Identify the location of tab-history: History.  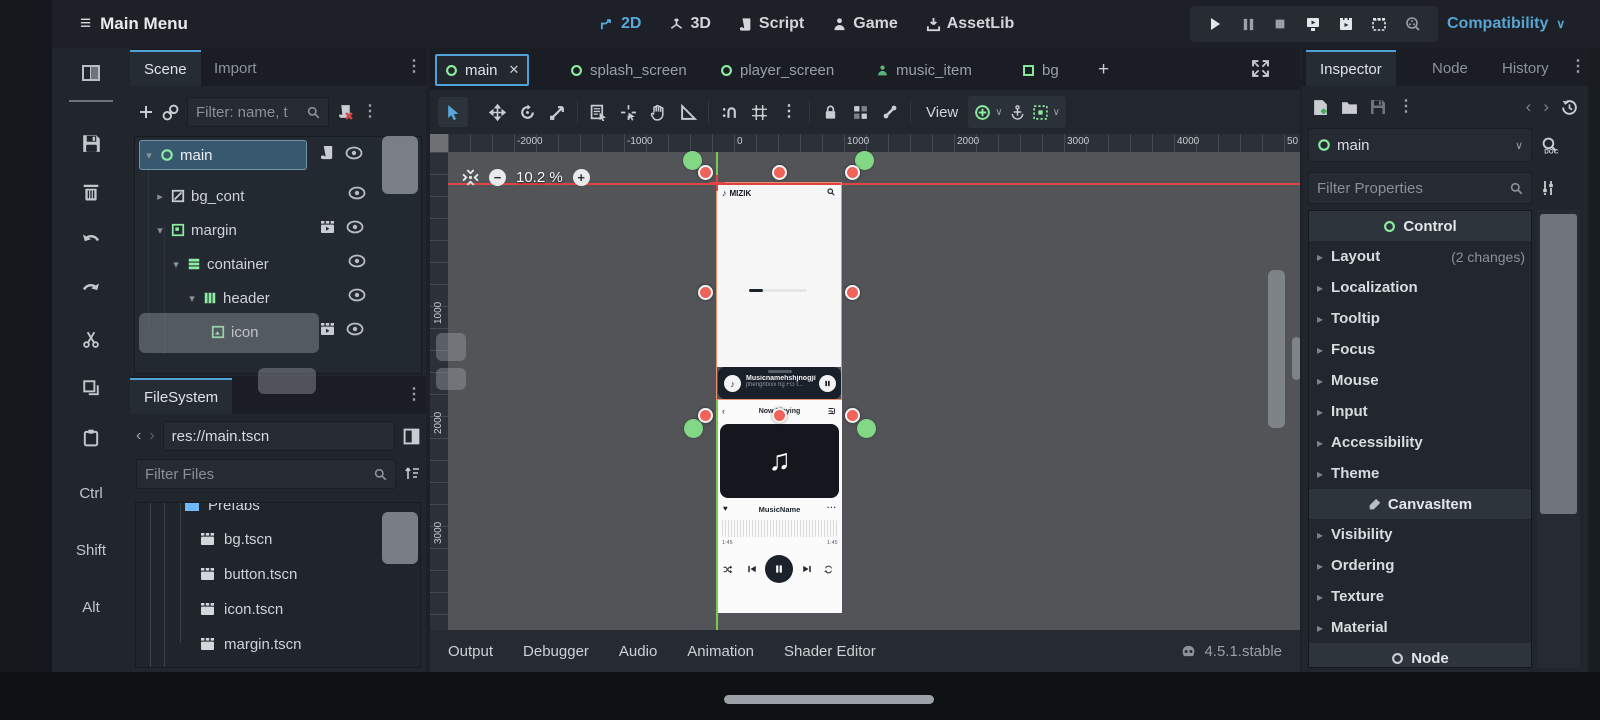
(1525, 68).